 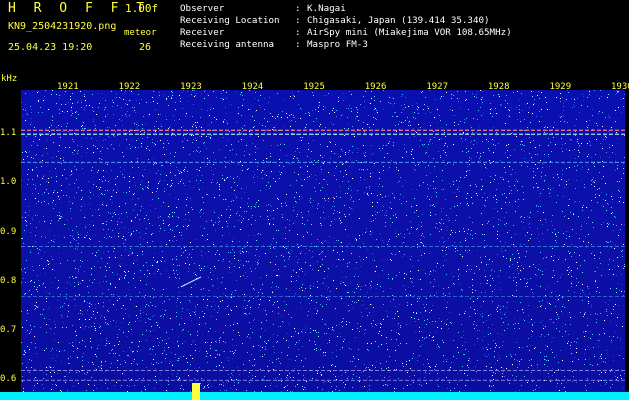 I want to click on y-tick-label: 0.6, so click(x=8, y=379).